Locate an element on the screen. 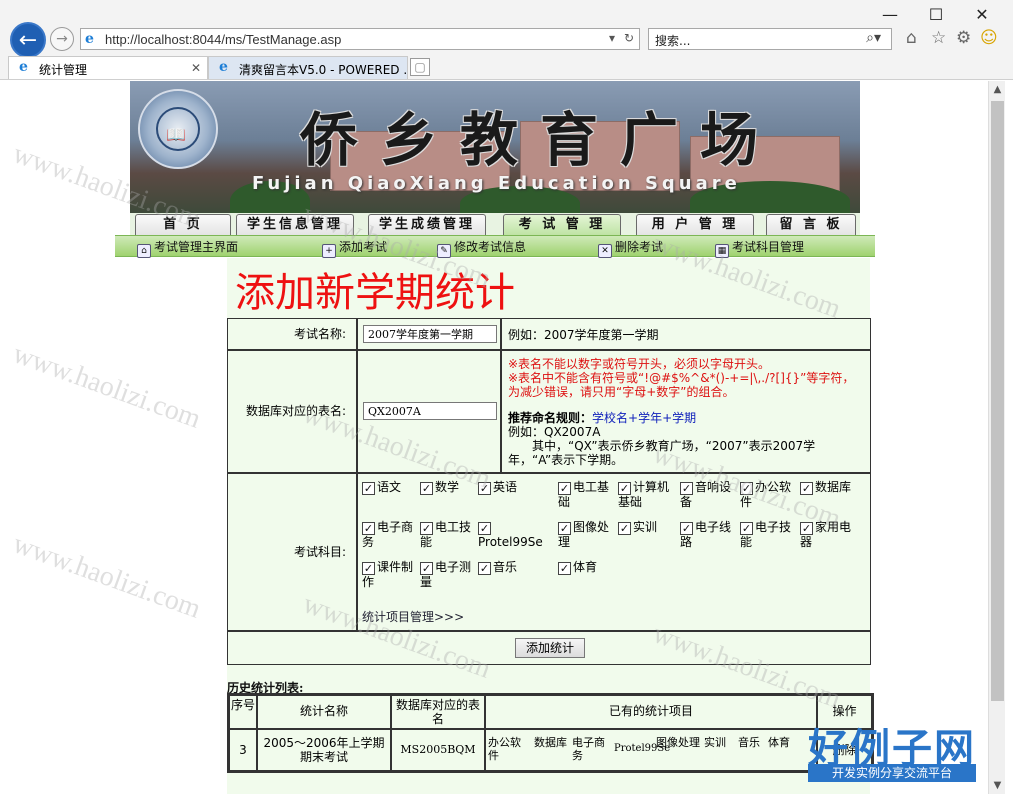 Image resolution: width=1013 pixels, height=794 pixels. naming-rule-title: 推荐命名规则： is located at coordinates (550, 418).